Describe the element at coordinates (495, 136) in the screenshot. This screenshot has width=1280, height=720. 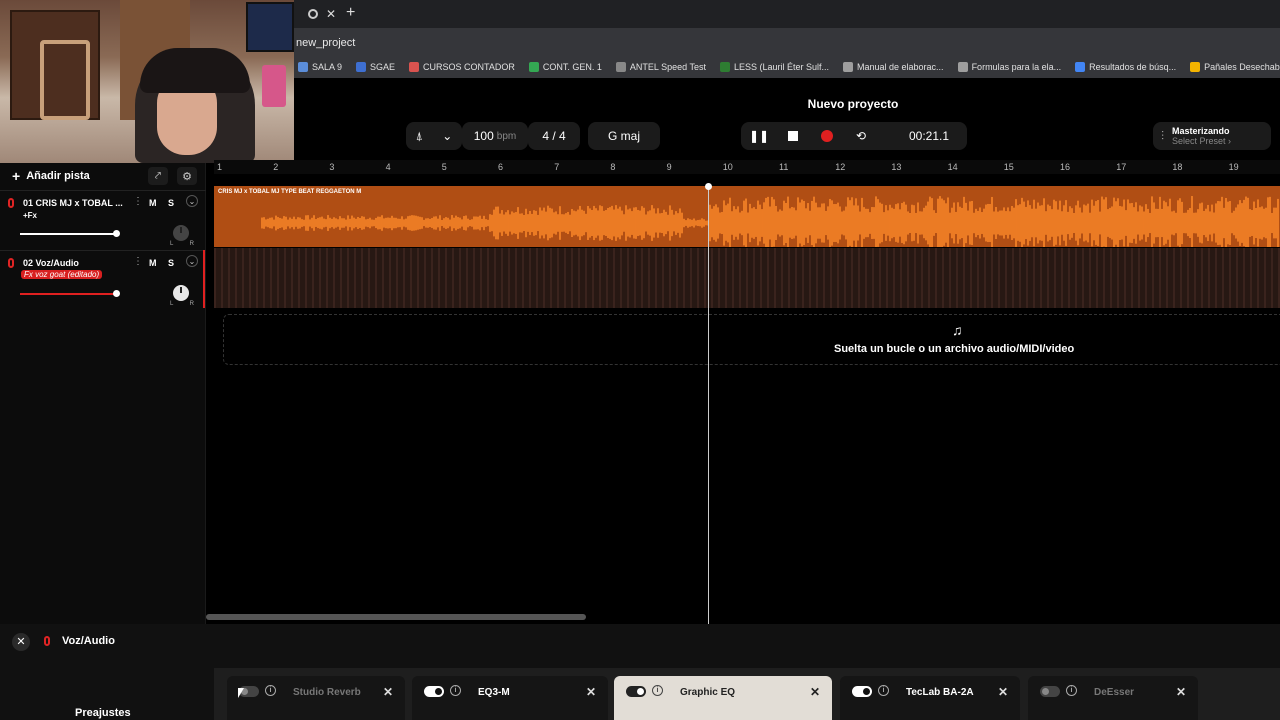
I see `tempo-control: 100 bpm` at that location.